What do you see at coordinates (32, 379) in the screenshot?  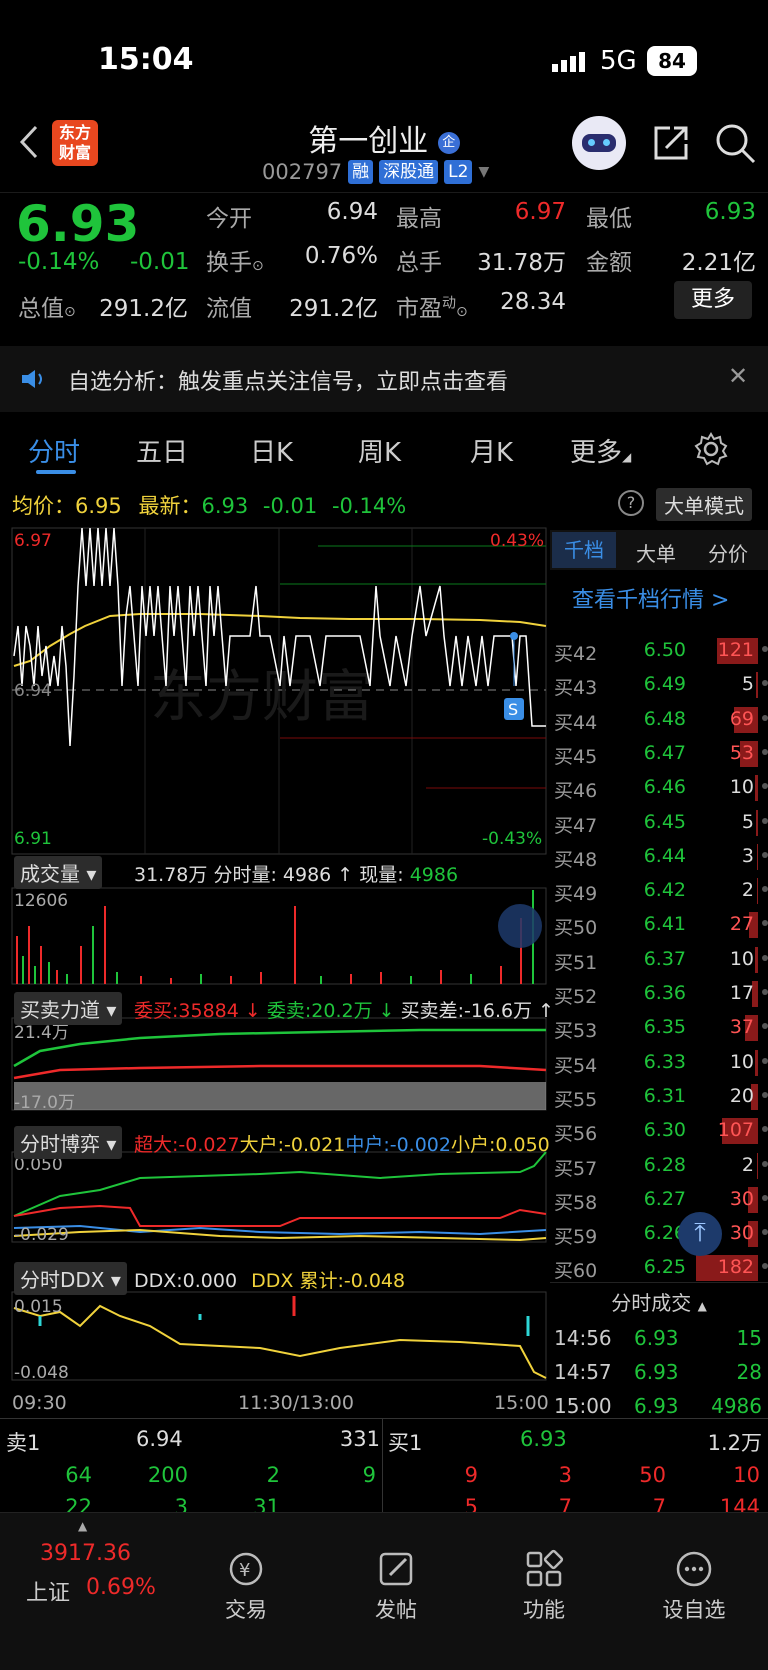 I see `speaker-icon` at bounding box center [32, 379].